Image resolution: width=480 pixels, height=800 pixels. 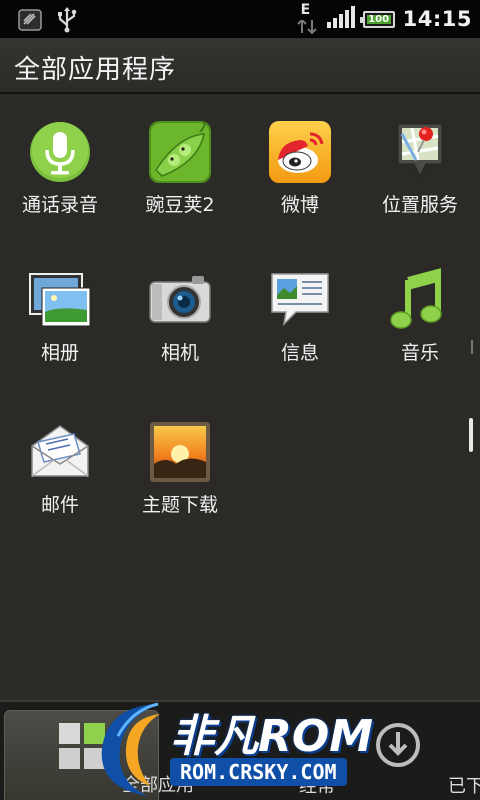 I want to click on theme-picture-icon, so click(x=180, y=452).